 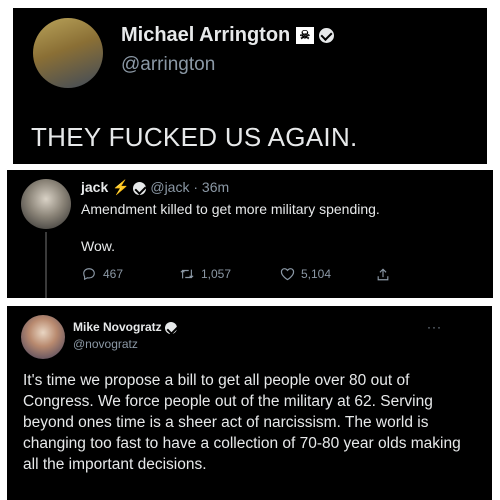 I want to click on like-count: 5,104, so click(x=316, y=274).